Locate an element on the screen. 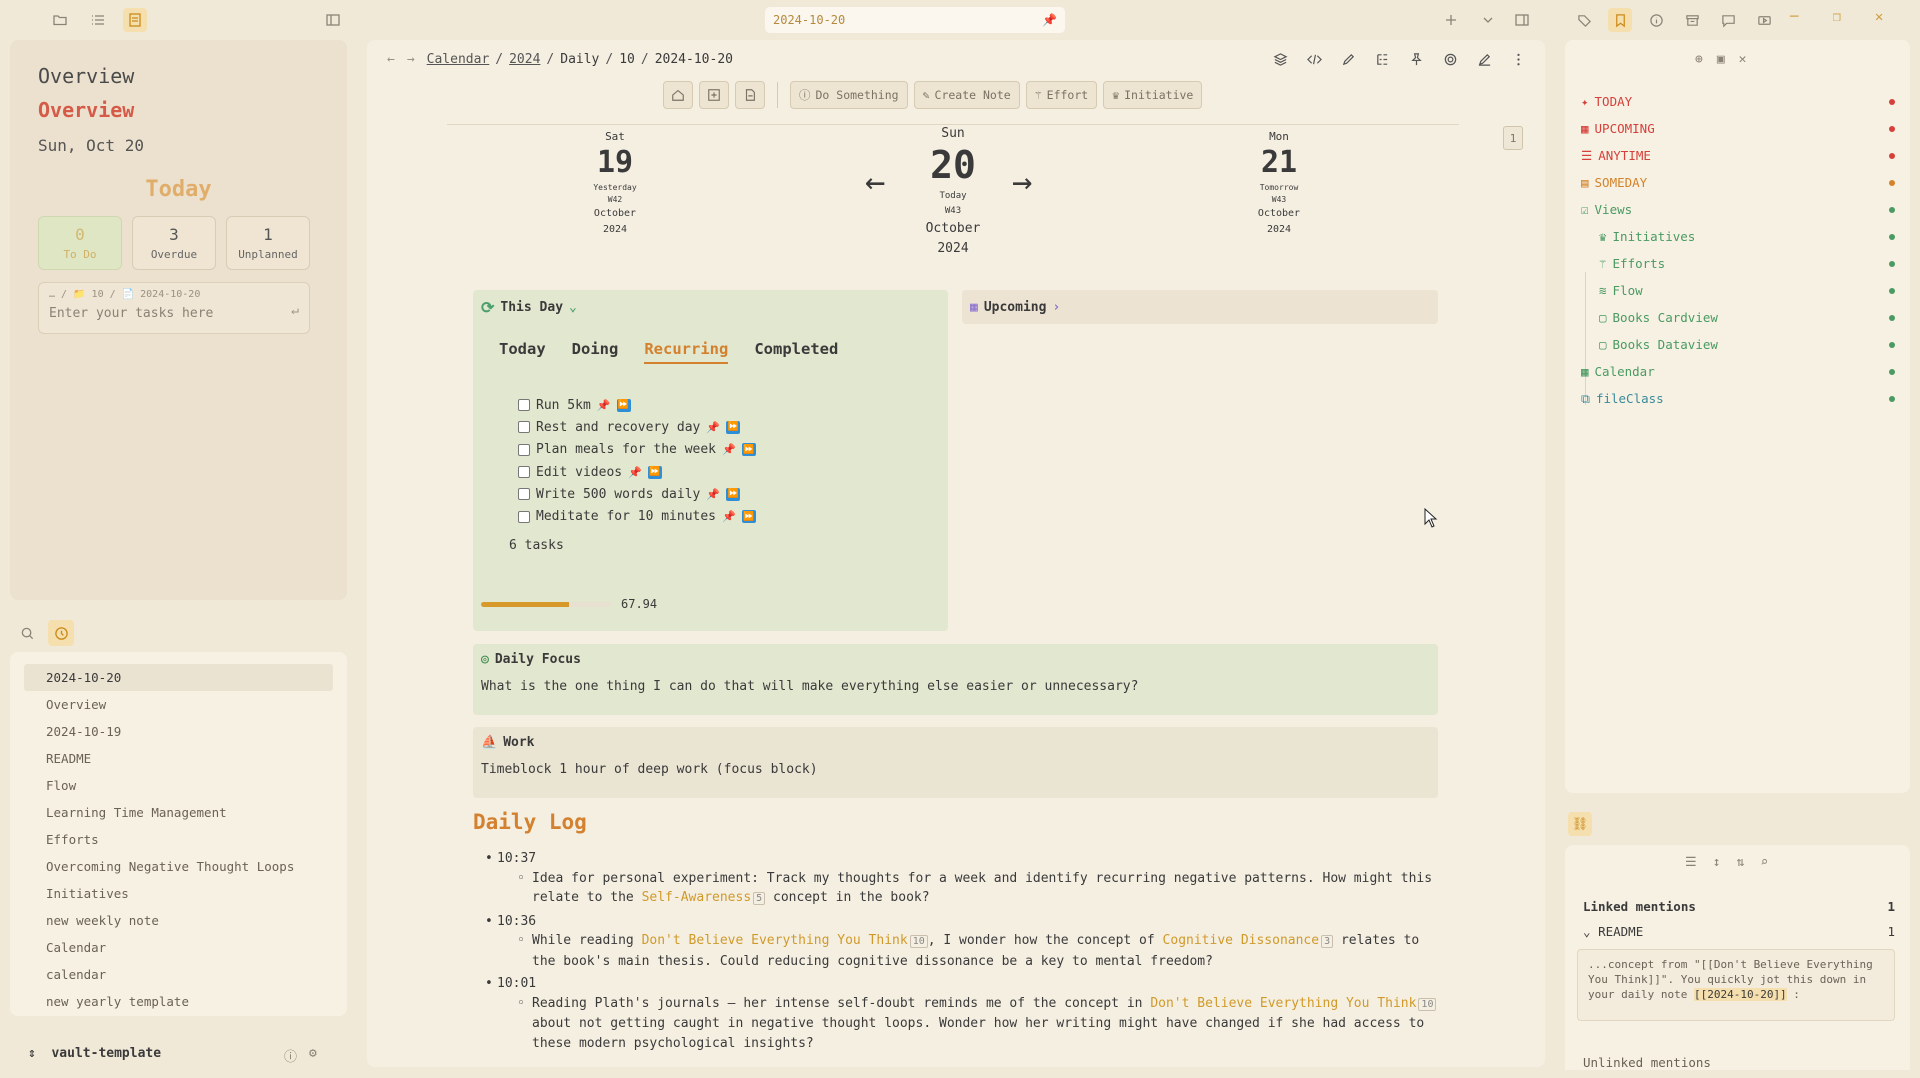  forward-icon: → is located at coordinates (411, 59).